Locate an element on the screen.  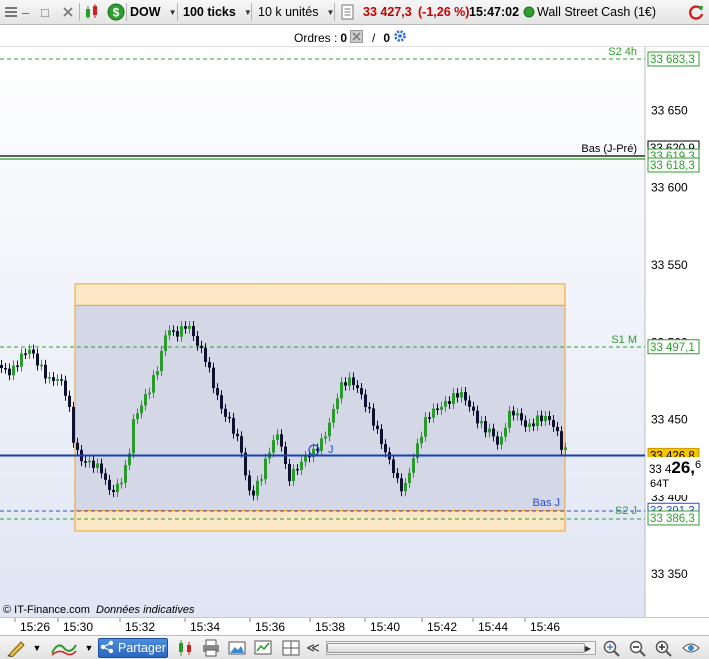
layout-icon is located at coordinates (291, 648).